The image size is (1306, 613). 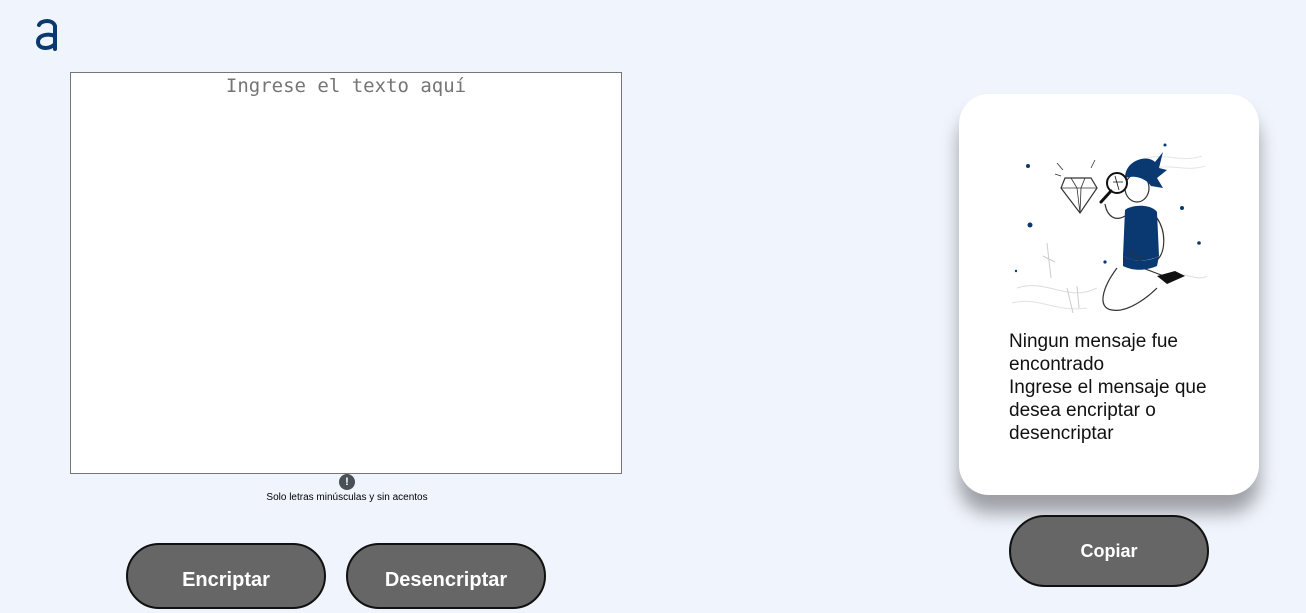 I want to click on person-with-magnifier-illustration, so click(x=1109, y=228).